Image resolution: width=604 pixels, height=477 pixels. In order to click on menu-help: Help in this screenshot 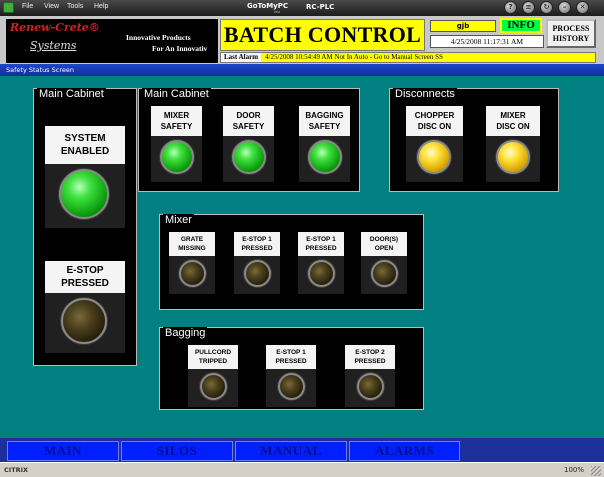, I will do `click(101, 6)`.